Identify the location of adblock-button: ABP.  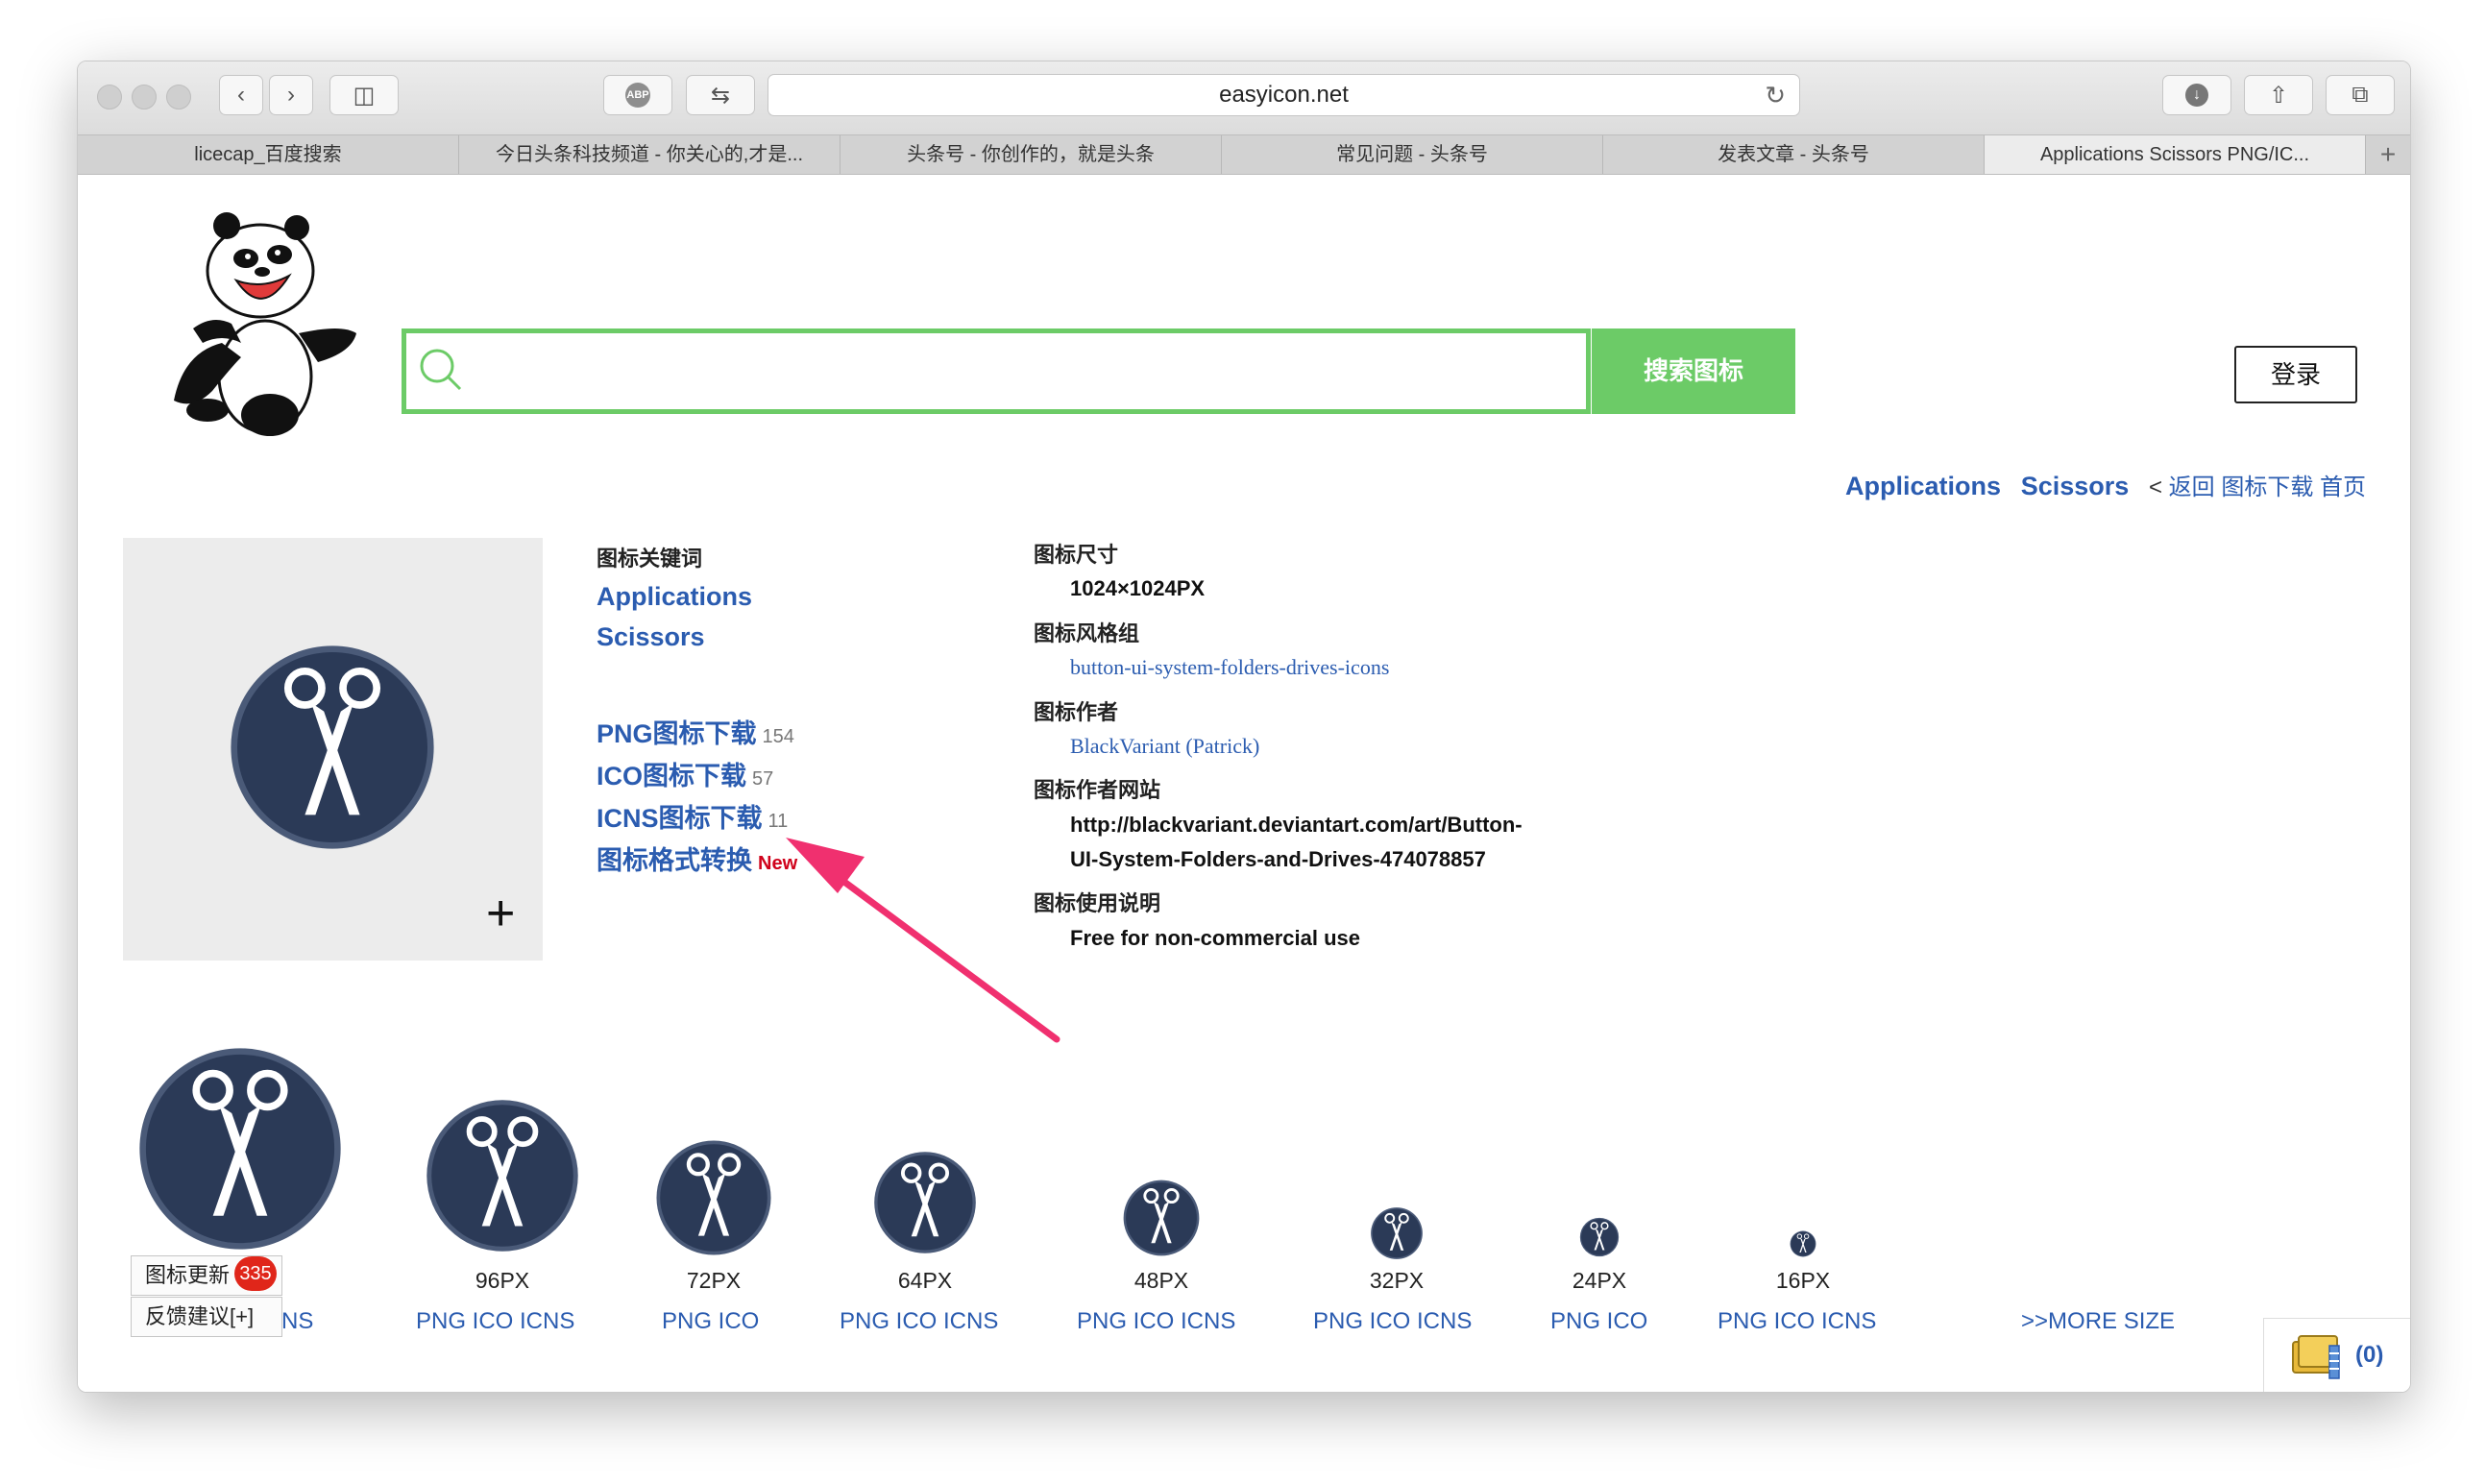
(637, 95).